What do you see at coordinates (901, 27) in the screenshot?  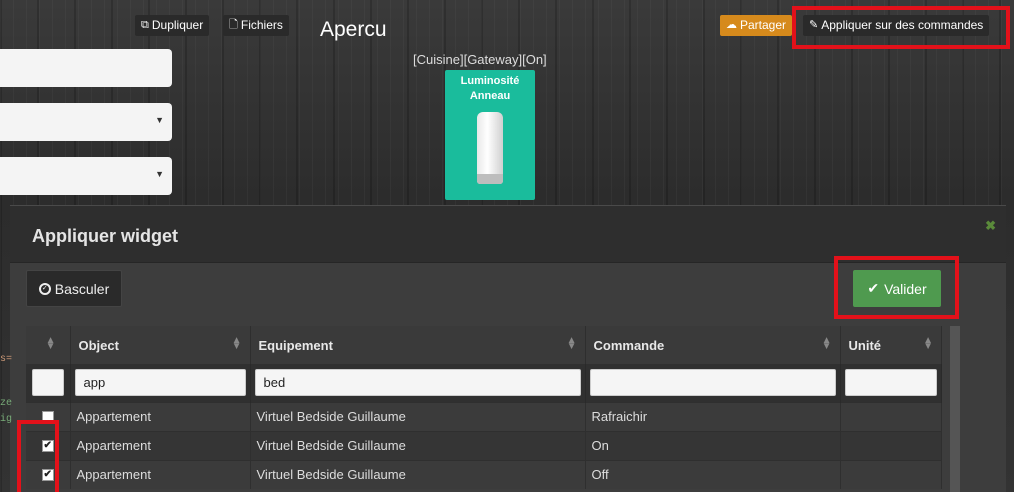 I see `highlight-apply-button` at bounding box center [901, 27].